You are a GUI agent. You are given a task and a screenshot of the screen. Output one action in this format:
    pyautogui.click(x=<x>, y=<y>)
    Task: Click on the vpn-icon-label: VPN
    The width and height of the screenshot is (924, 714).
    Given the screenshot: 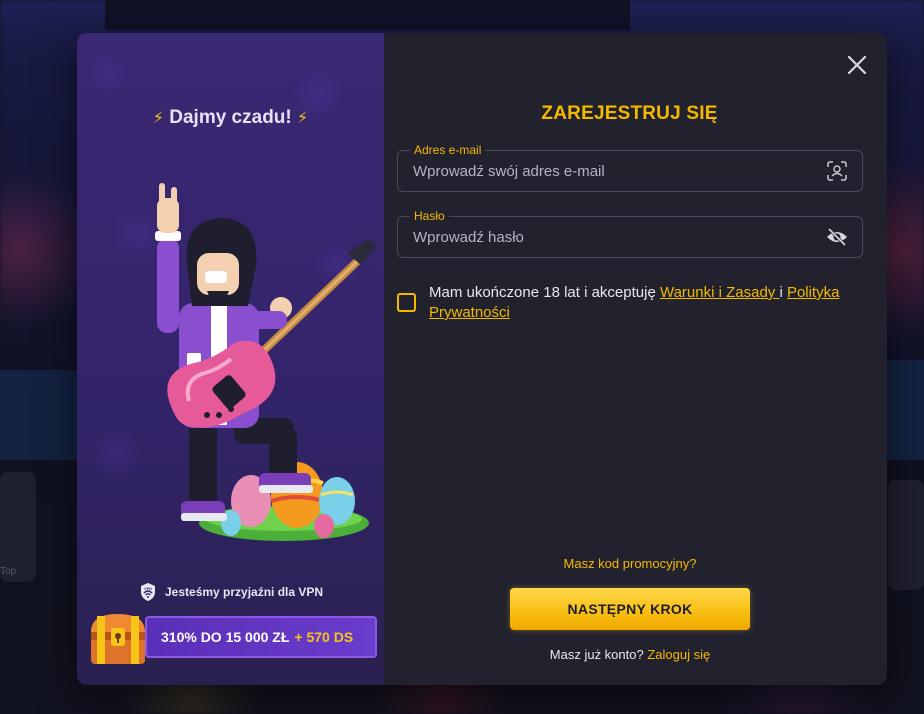 What is the action you would take?
    pyautogui.click(x=148, y=589)
    